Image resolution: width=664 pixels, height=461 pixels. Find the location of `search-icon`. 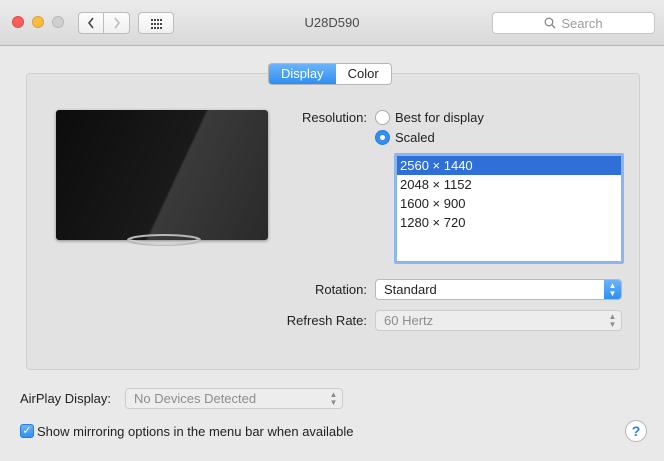

search-icon is located at coordinates (550, 23).